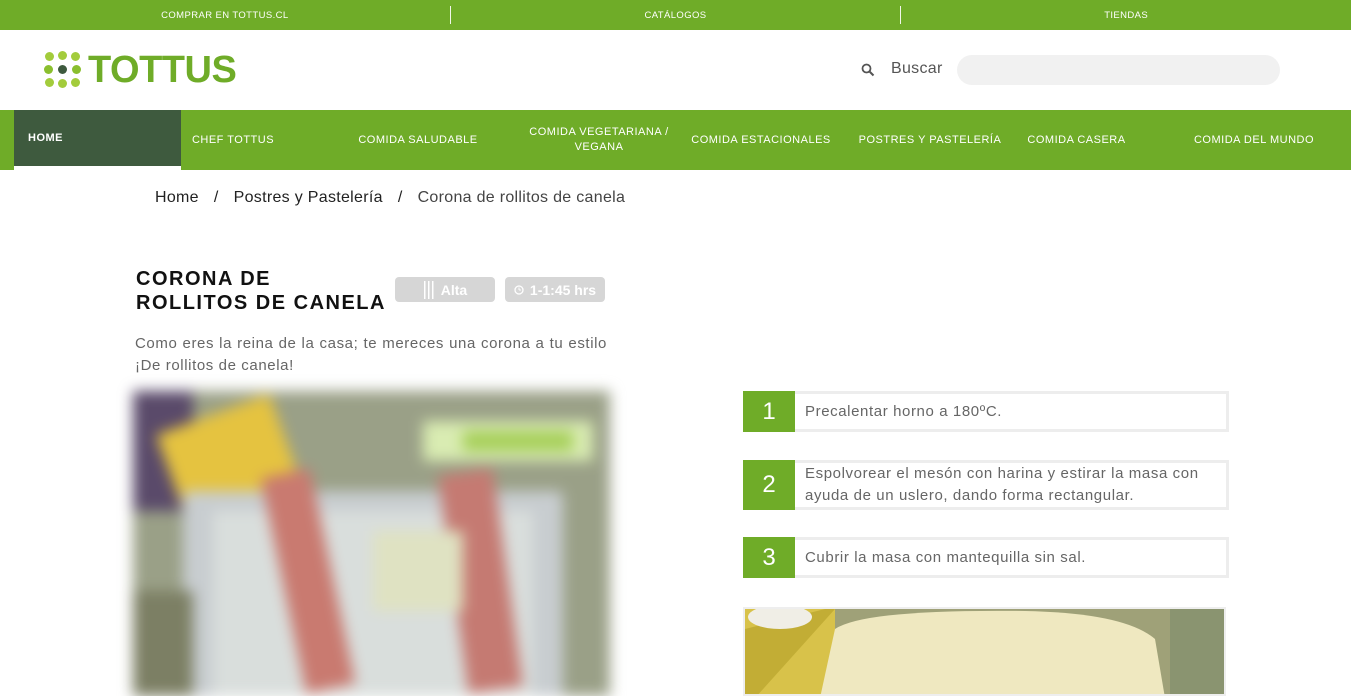 This screenshot has width=1351, height=696. Describe the element at coordinates (519, 289) in the screenshot. I see `clock-icon` at that location.